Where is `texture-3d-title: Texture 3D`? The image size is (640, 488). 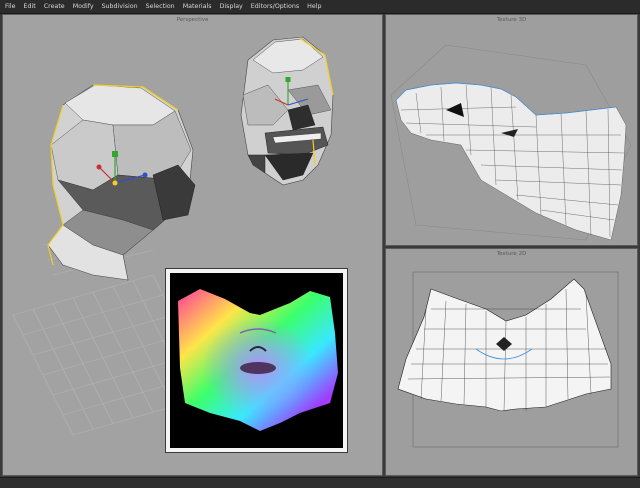
texture-3d-title: Texture 3D is located at coordinates (511, 20).